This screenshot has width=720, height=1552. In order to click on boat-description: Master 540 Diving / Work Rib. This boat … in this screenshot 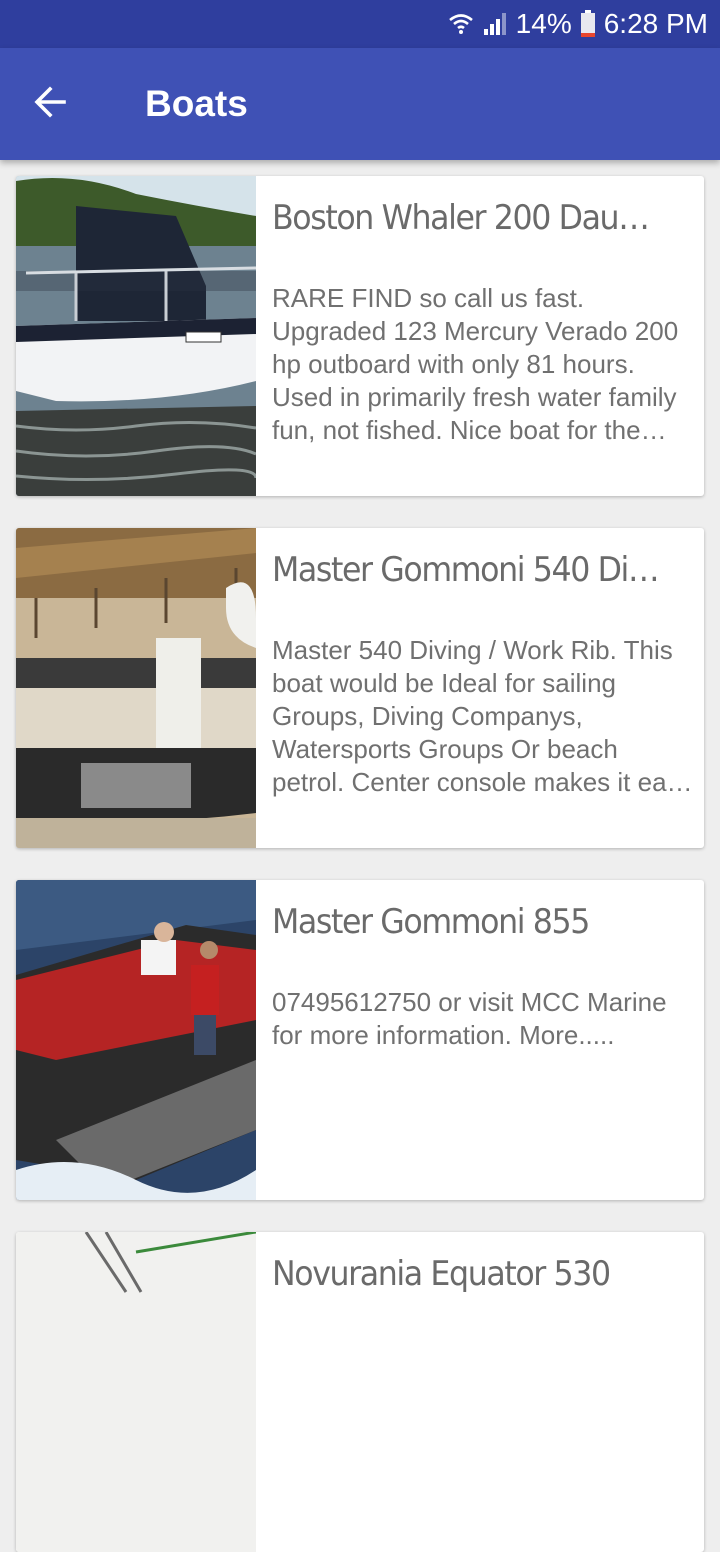, I will do `click(482, 716)`.